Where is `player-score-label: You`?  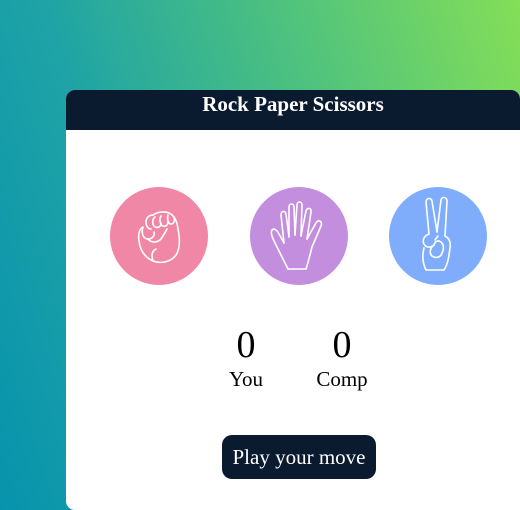
player-score-label: You is located at coordinates (246, 379).